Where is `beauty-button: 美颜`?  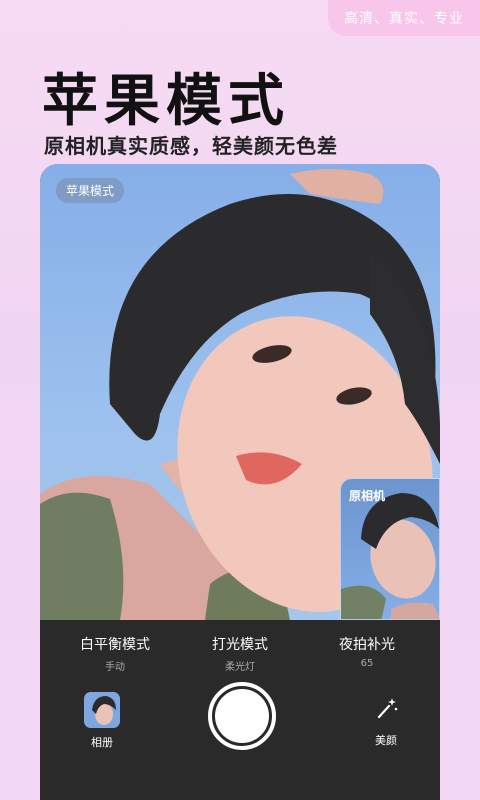
beauty-button: 美颜 is located at coordinates (386, 722).